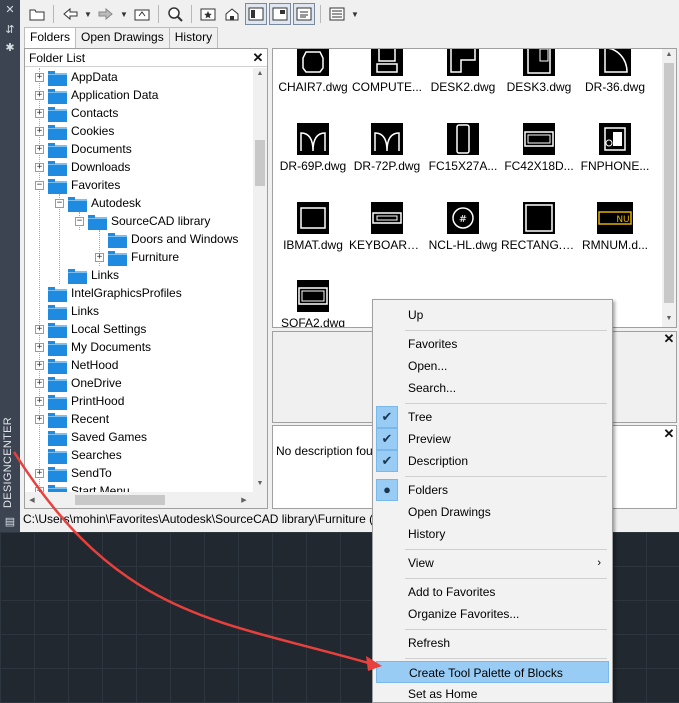 This screenshot has height=703, width=679. What do you see at coordinates (73, 473) in the screenshot?
I see `tree-item: + SendTo` at bounding box center [73, 473].